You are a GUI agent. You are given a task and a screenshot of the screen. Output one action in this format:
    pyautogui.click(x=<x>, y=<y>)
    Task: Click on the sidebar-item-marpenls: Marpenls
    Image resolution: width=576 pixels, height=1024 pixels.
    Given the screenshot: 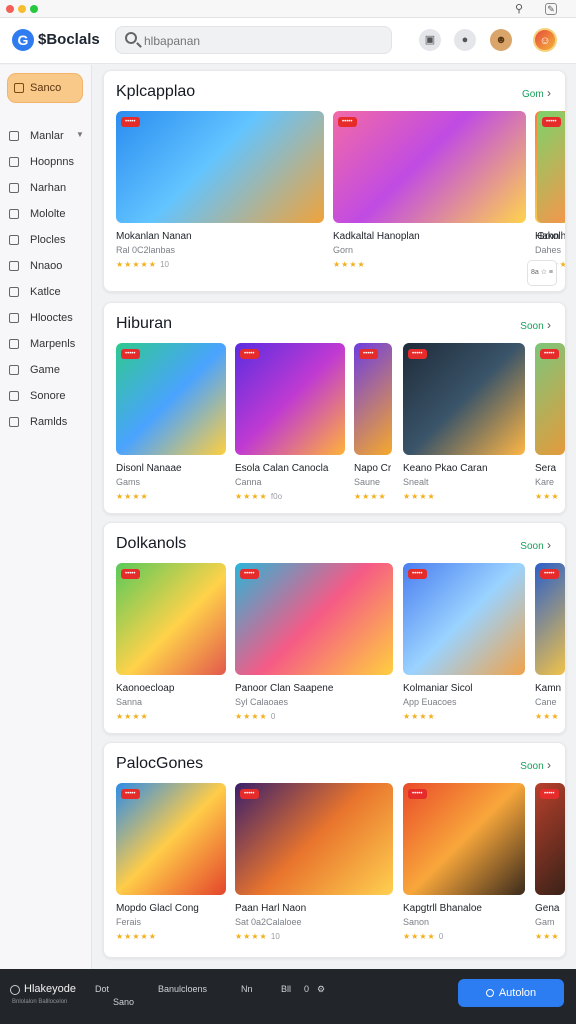 What is the action you would take?
    pyautogui.click(x=46, y=345)
    